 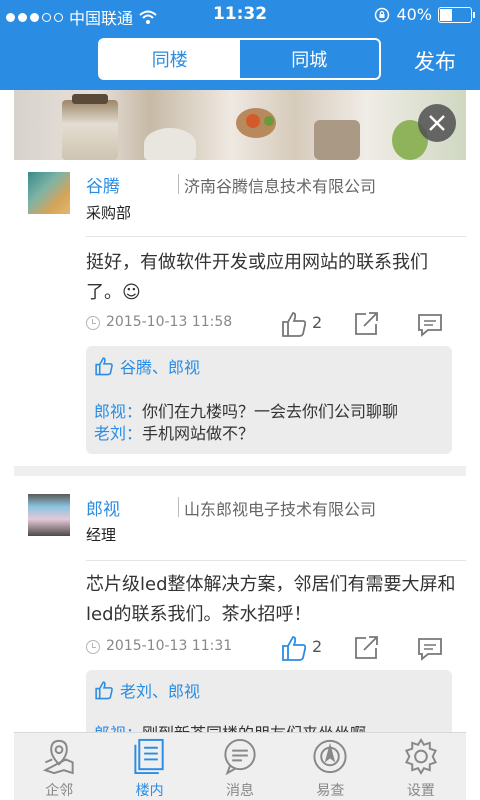 I want to click on liked-by-line: 谷腾、郎视, so click(x=147, y=366).